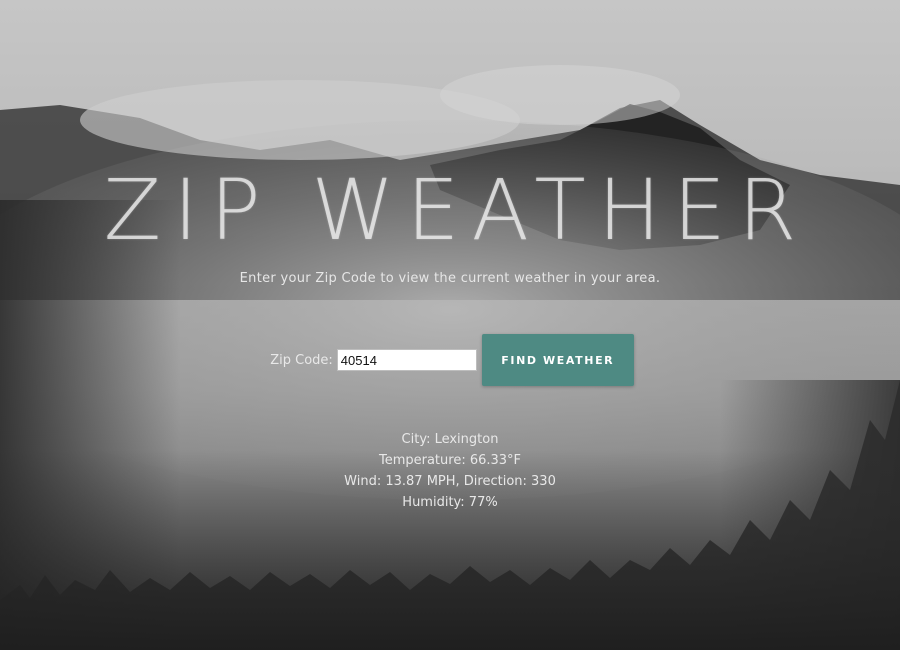  What do you see at coordinates (450, 439) in the screenshot?
I see `city-result: City: Lexington` at bounding box center [450, 439].